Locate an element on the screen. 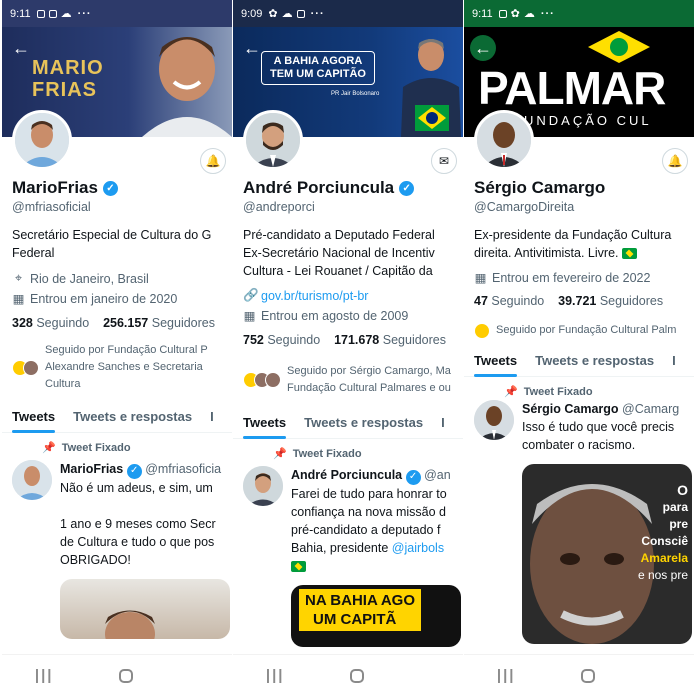  media-line: Consciê is located at coordinates (664, 541).